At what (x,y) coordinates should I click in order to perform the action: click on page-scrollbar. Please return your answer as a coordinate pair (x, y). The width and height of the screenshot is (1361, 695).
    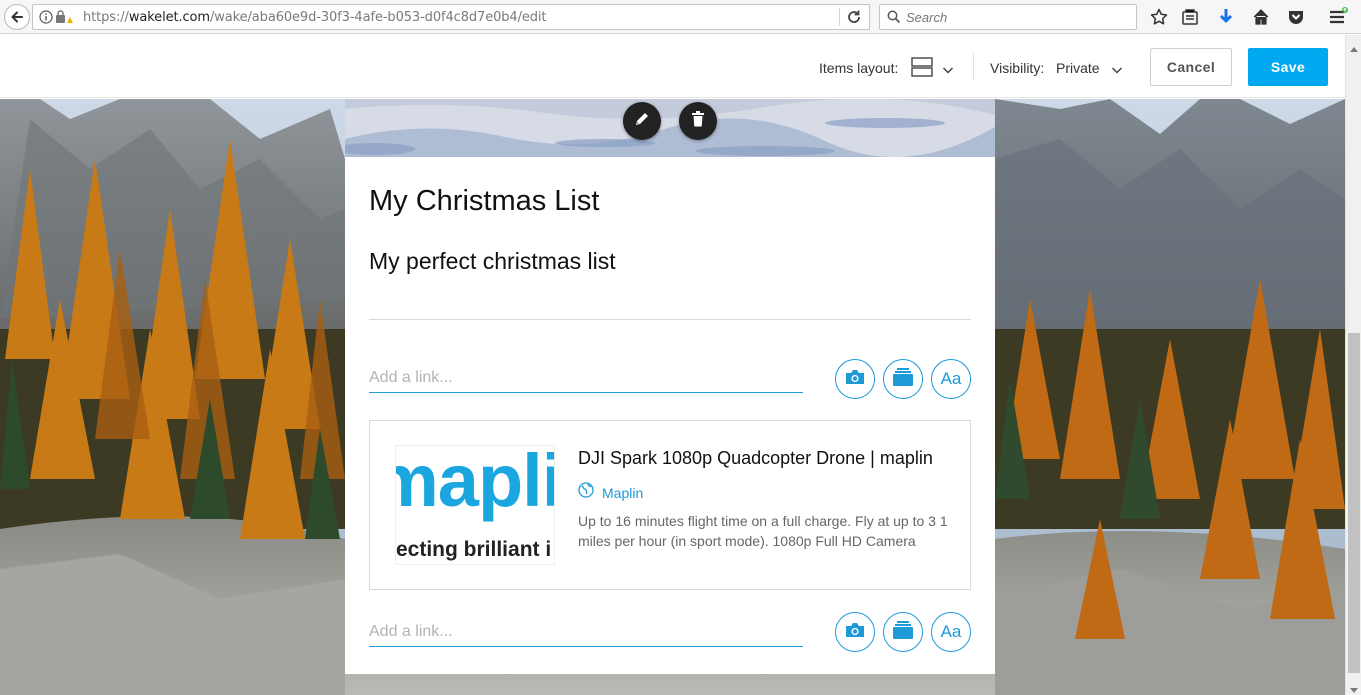
    Looking at the image, I should click on (1353, 365).